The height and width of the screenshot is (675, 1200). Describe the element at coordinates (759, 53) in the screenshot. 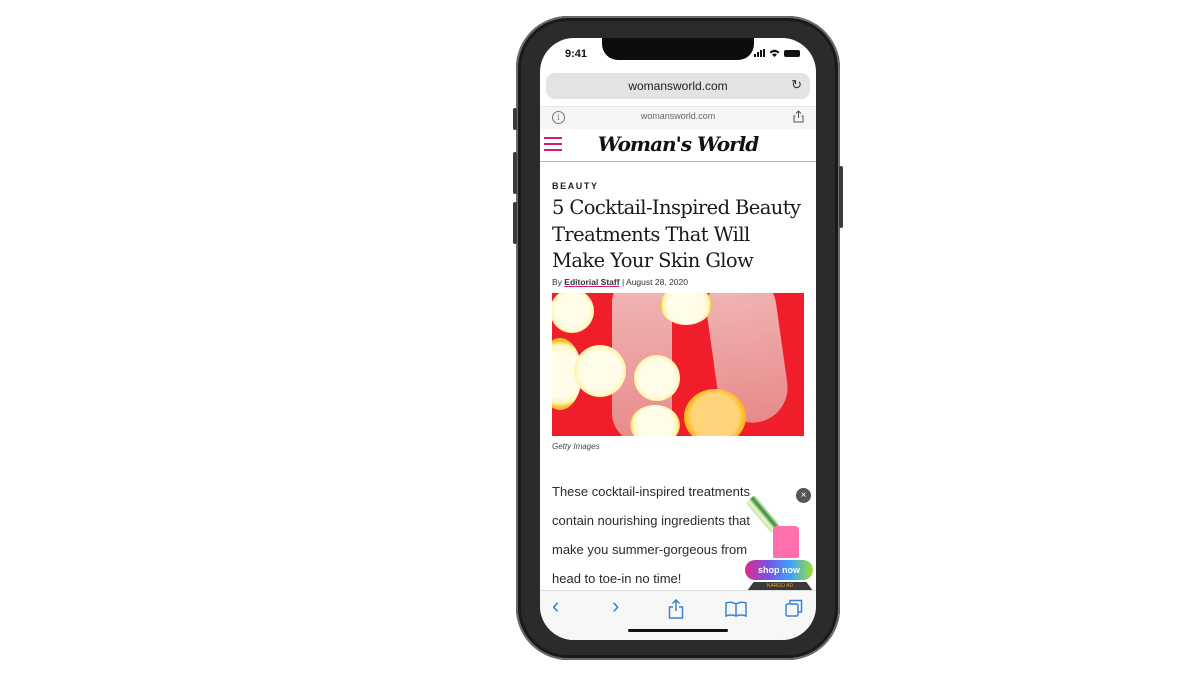

I see `cellular-signal-icon` at that location.